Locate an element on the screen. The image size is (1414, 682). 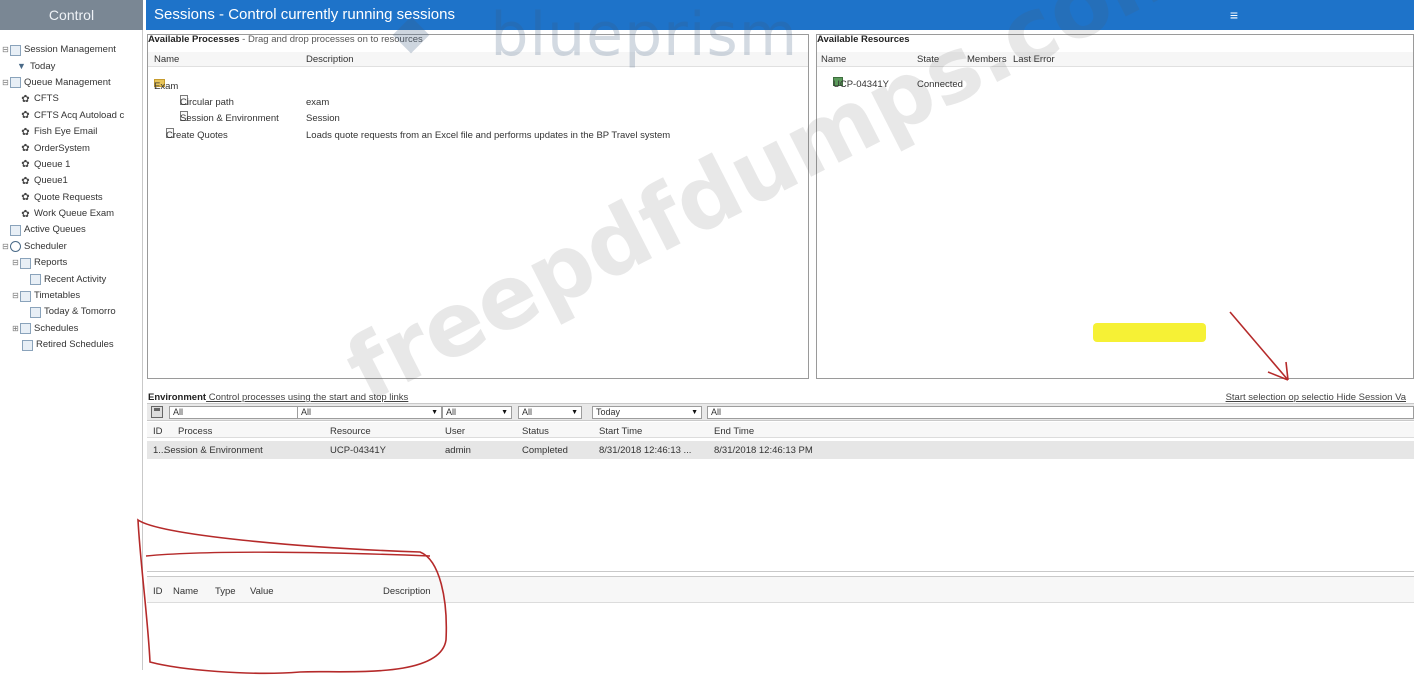
report-icon is located at coordinates (35, 280).